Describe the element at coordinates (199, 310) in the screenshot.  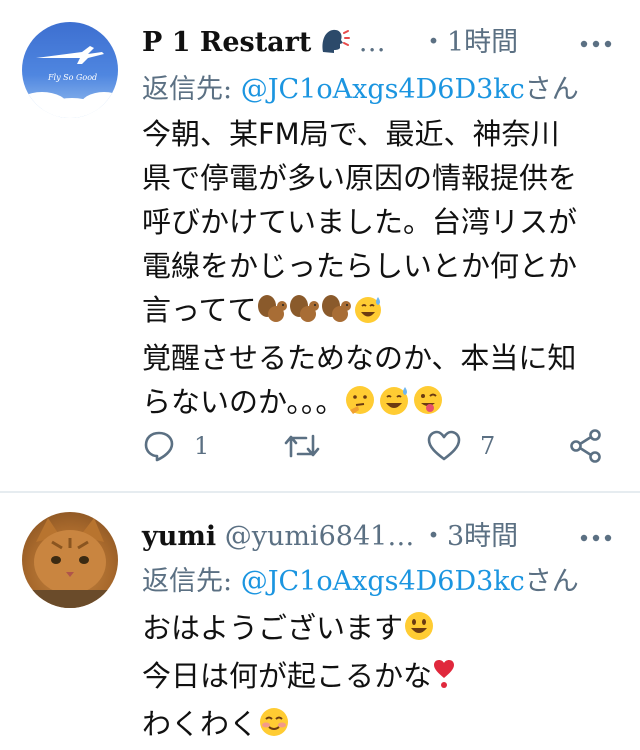
I see `text-line: 言ってて` at that location.